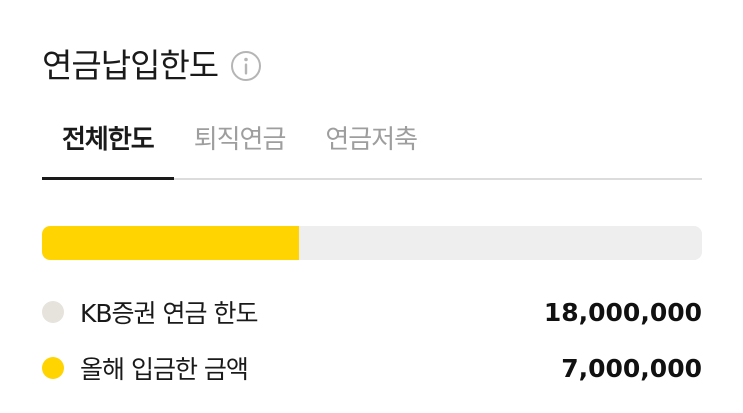  What do you see at coordinates (53, 312) in the screenshot?
I see `legend-dot-limit` at bounding box center [53, 312].